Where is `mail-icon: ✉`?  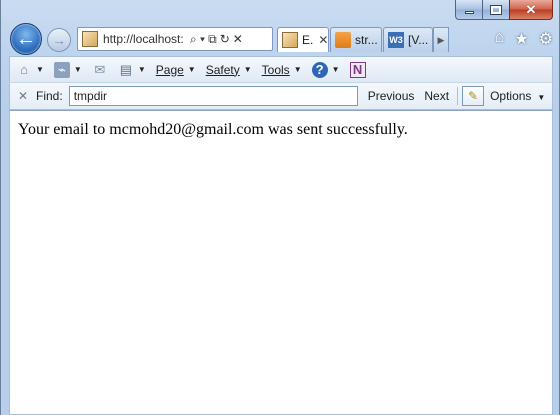
mail-icon: ✉ is located at coordinates (100, 69).